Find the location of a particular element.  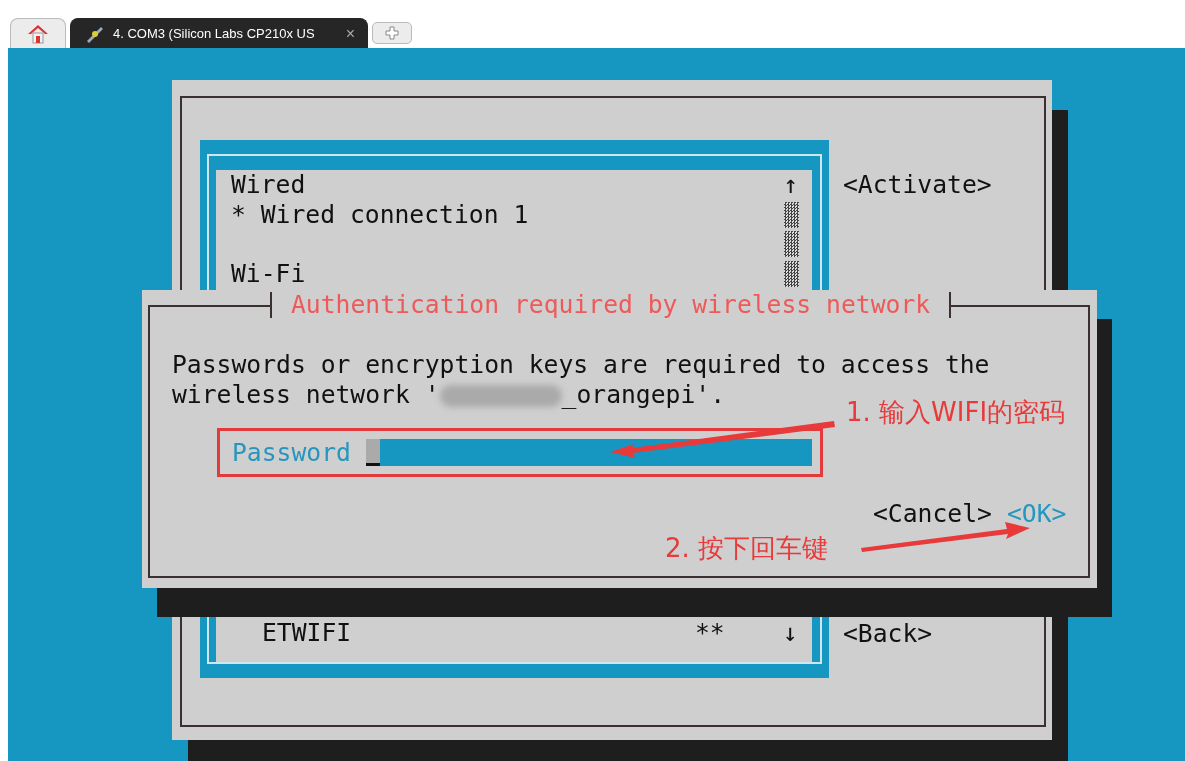

annotation: 1. 输入WIFI的密码 is located at coordinates (956, 412).